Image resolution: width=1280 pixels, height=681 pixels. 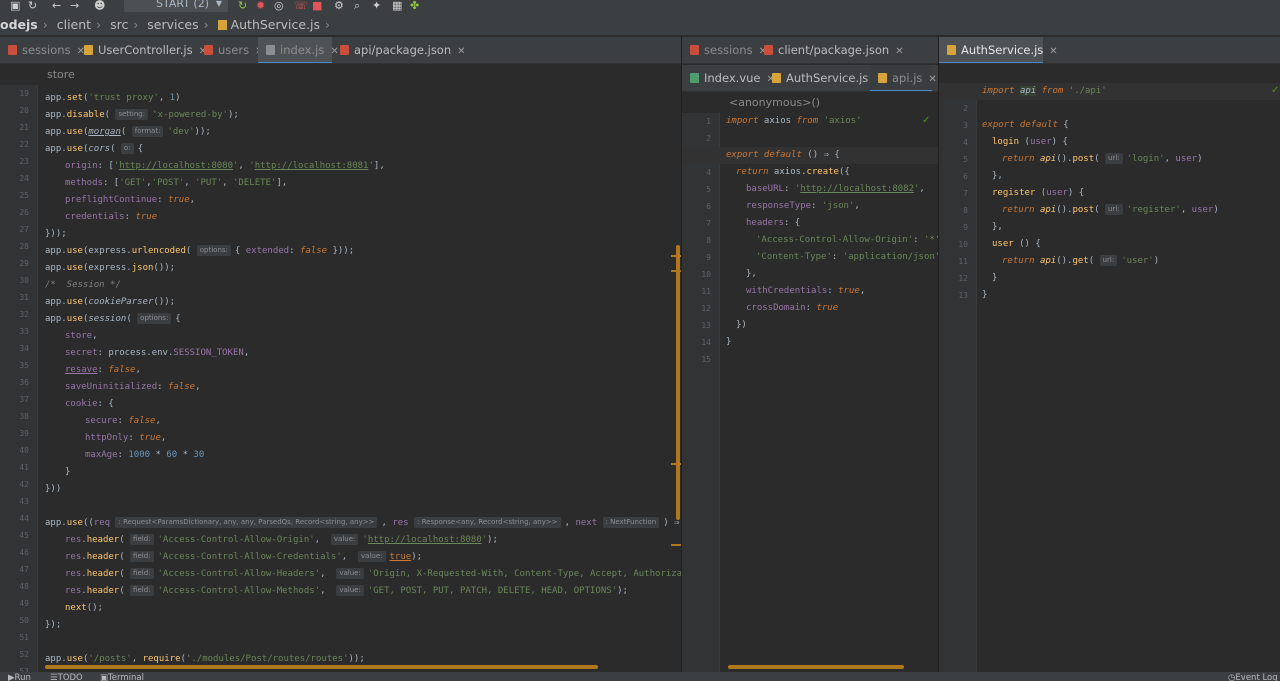 What do you see at coordinates (141, 50) in the screenshot?
I see `tab-user-controller: UserController.js ✕` at bounding box center [141, 50].